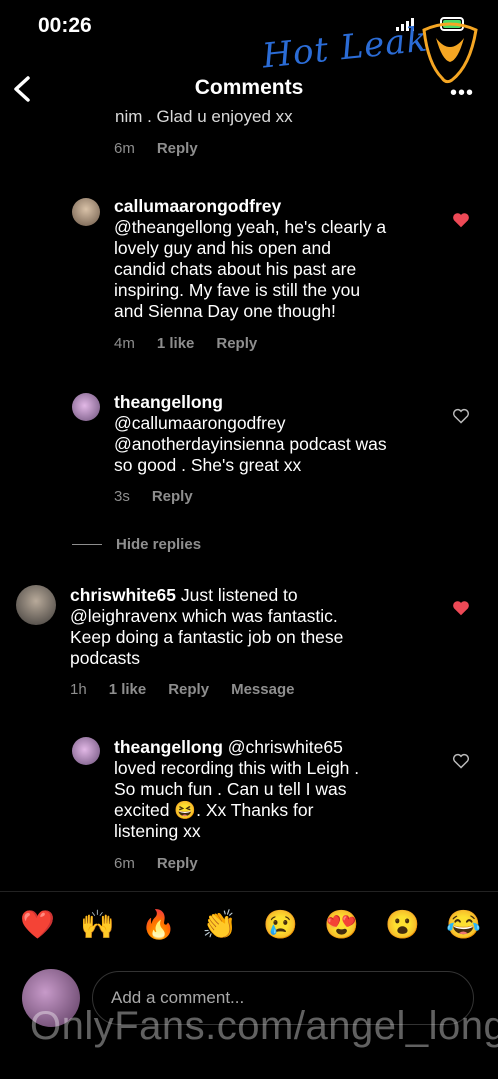 The image size is (498, 1079). What do you see at coordinates (225, 311) in the screenshot?
I see `comment-line: and Sienna Day one though!` at bounding box center [225, 311].